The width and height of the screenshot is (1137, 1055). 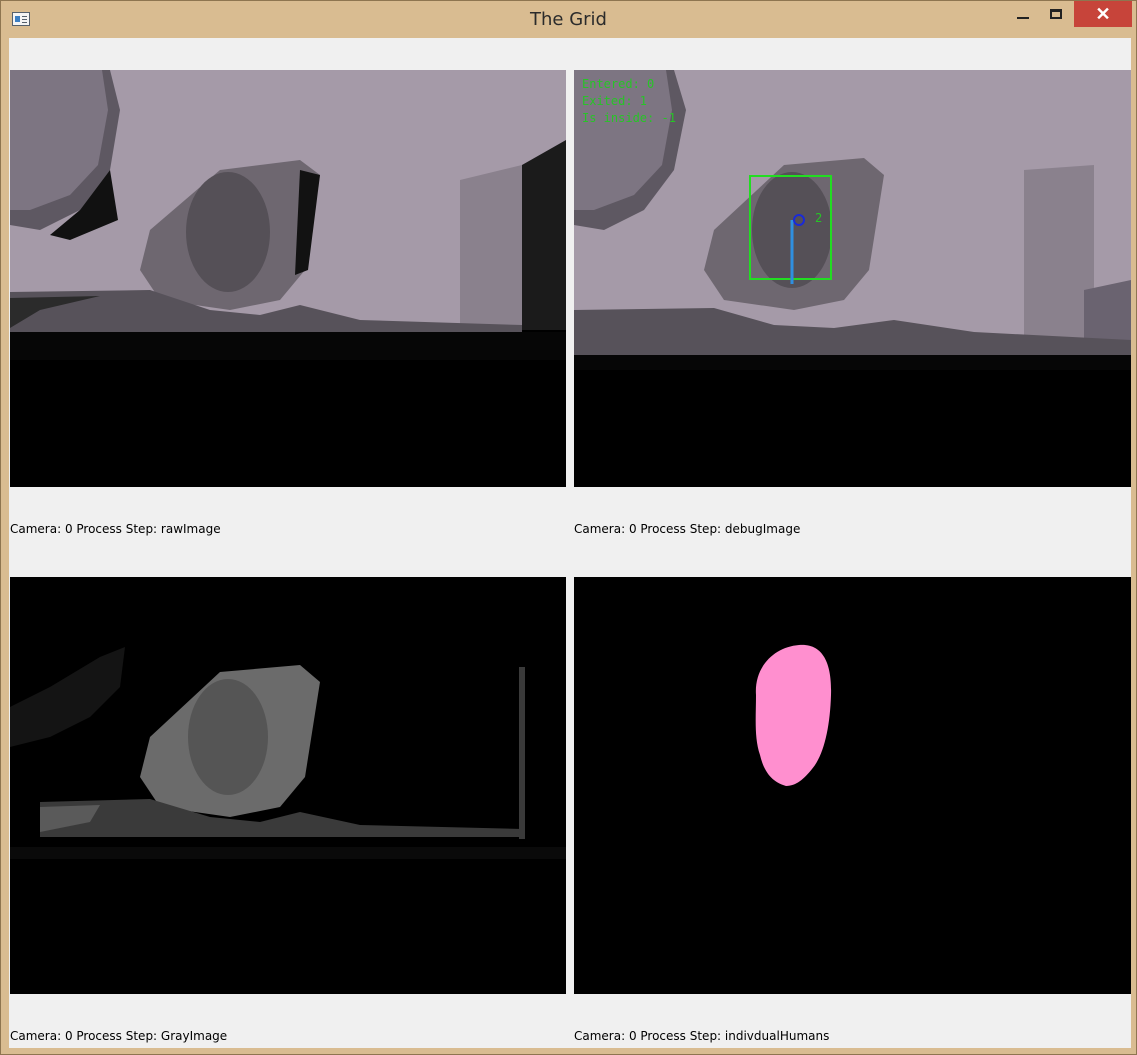 I want to click on track-id-label: 2, so click(x=819, y=218).